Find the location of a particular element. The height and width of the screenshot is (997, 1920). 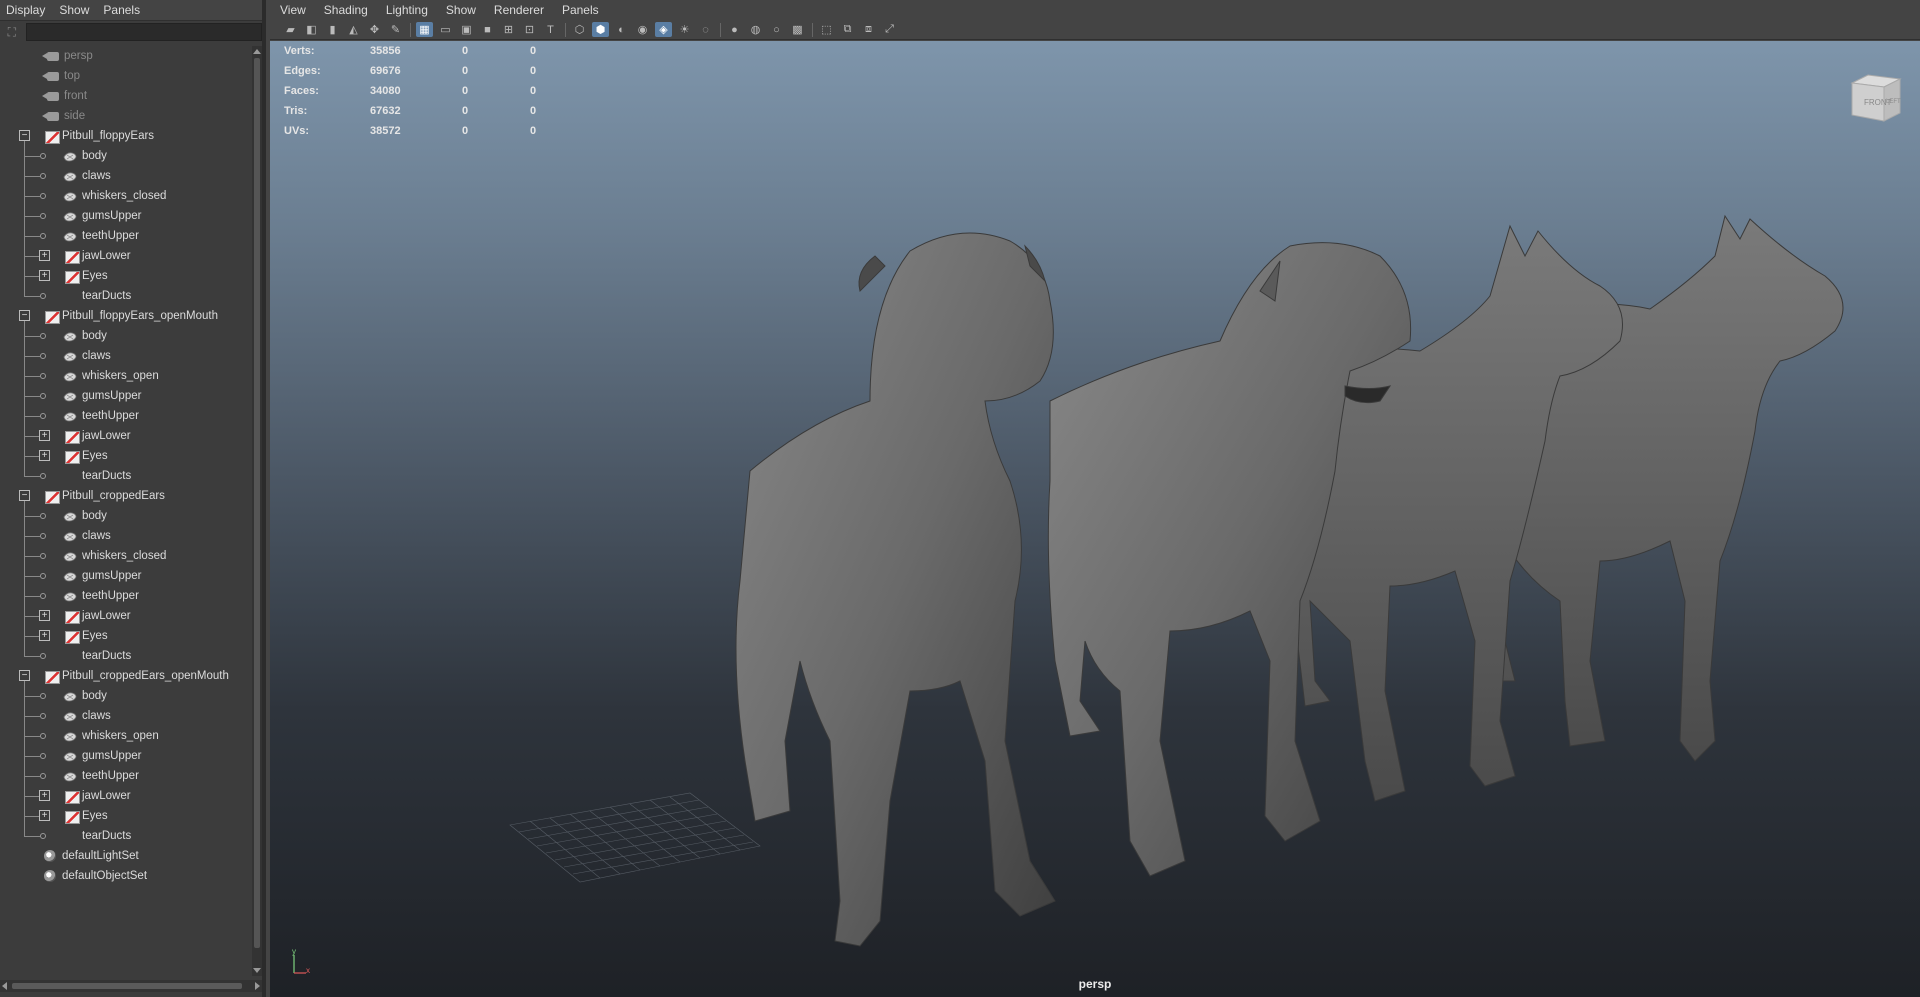

outliner-item: side is located at coordinates (126, 116).